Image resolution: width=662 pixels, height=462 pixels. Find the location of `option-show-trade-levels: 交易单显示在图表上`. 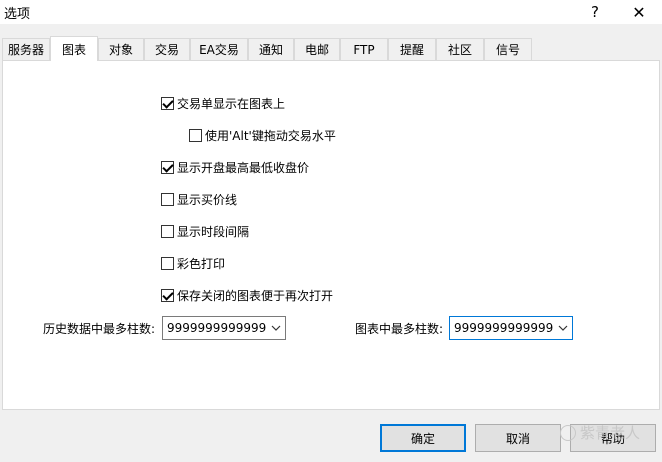

option-show-trade-levels: 交易单显示在图表上 is located at coordinates (223, 103).